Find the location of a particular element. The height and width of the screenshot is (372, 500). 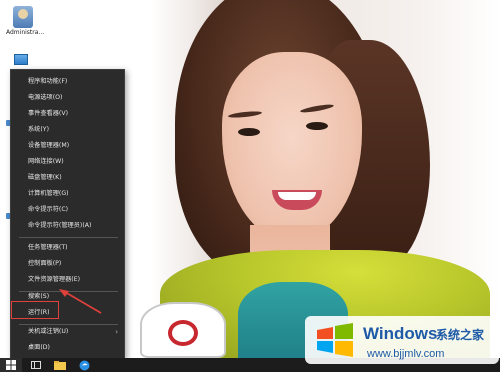

annotation-arrow-icon is located at coordinates (80, 301).